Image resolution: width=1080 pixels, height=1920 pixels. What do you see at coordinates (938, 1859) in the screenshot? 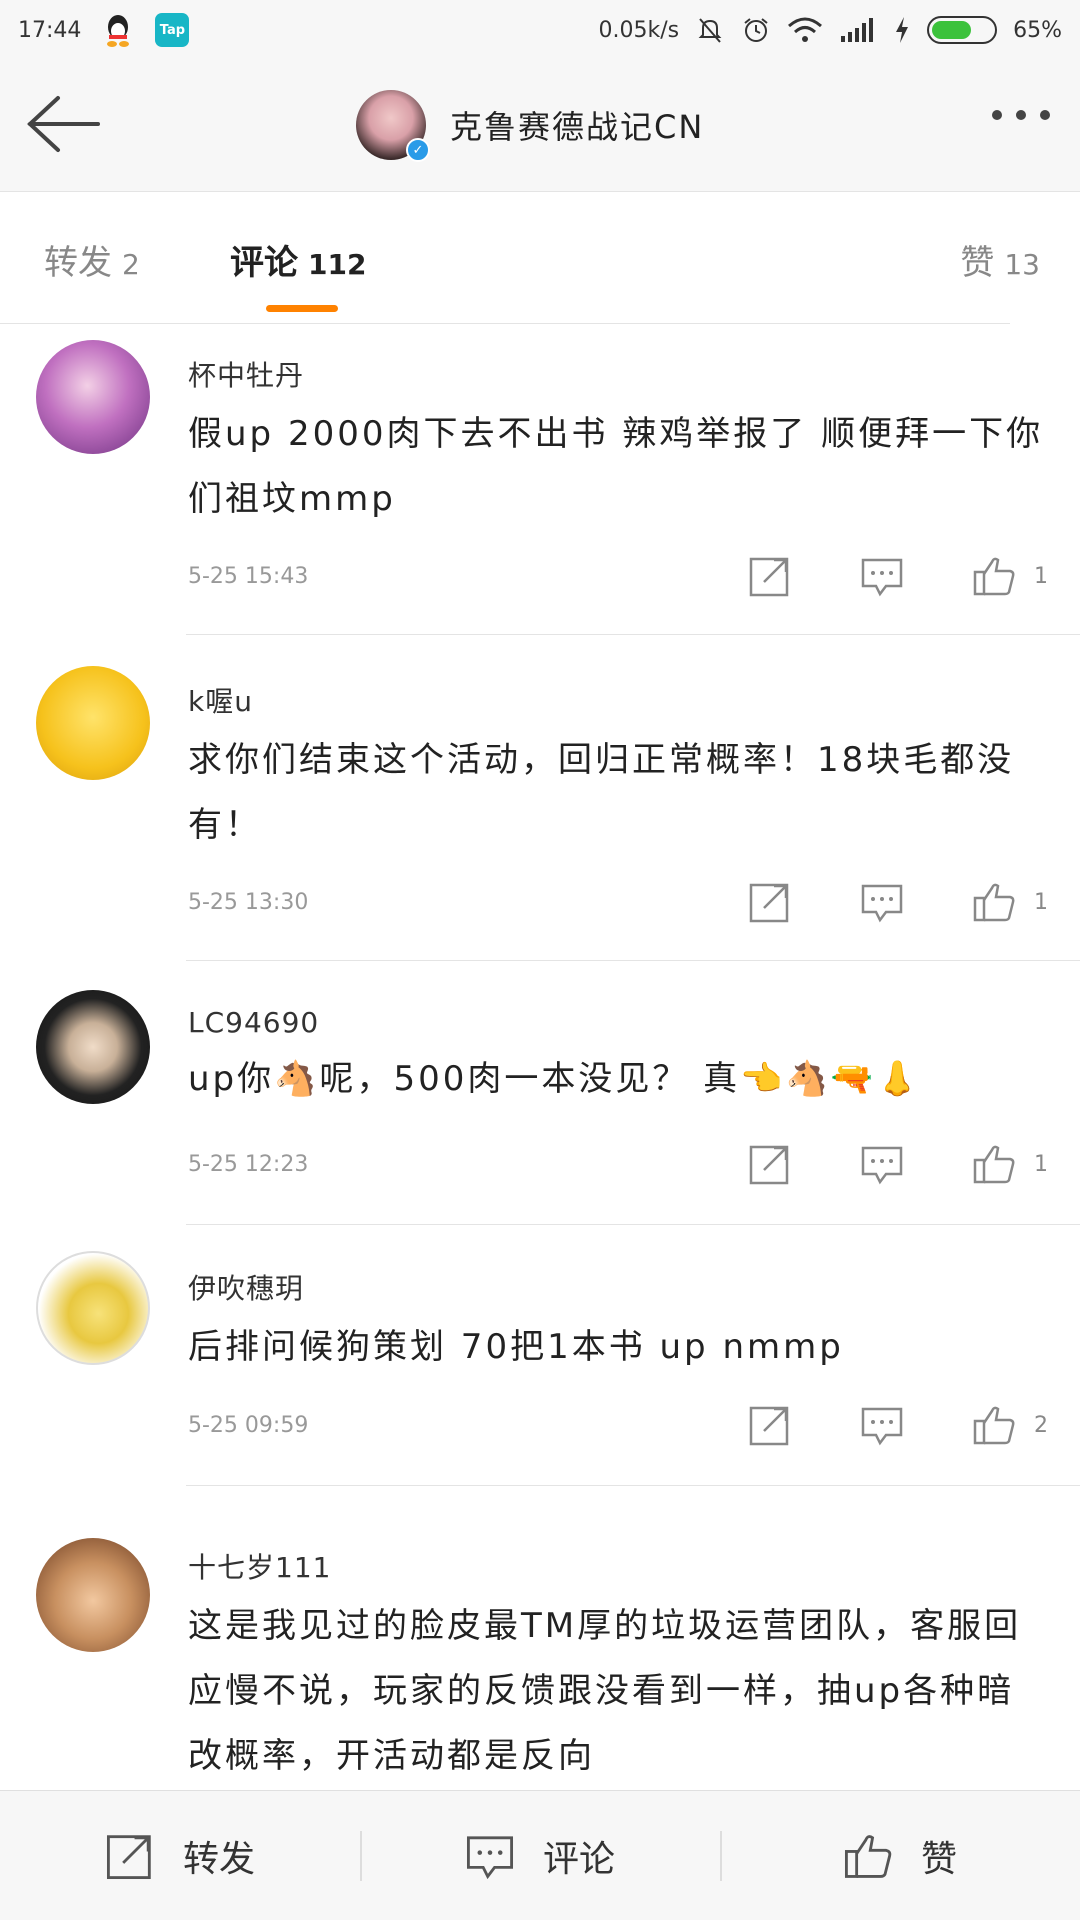
I see `like-label: 赞` at bounding box center [938, 1859].